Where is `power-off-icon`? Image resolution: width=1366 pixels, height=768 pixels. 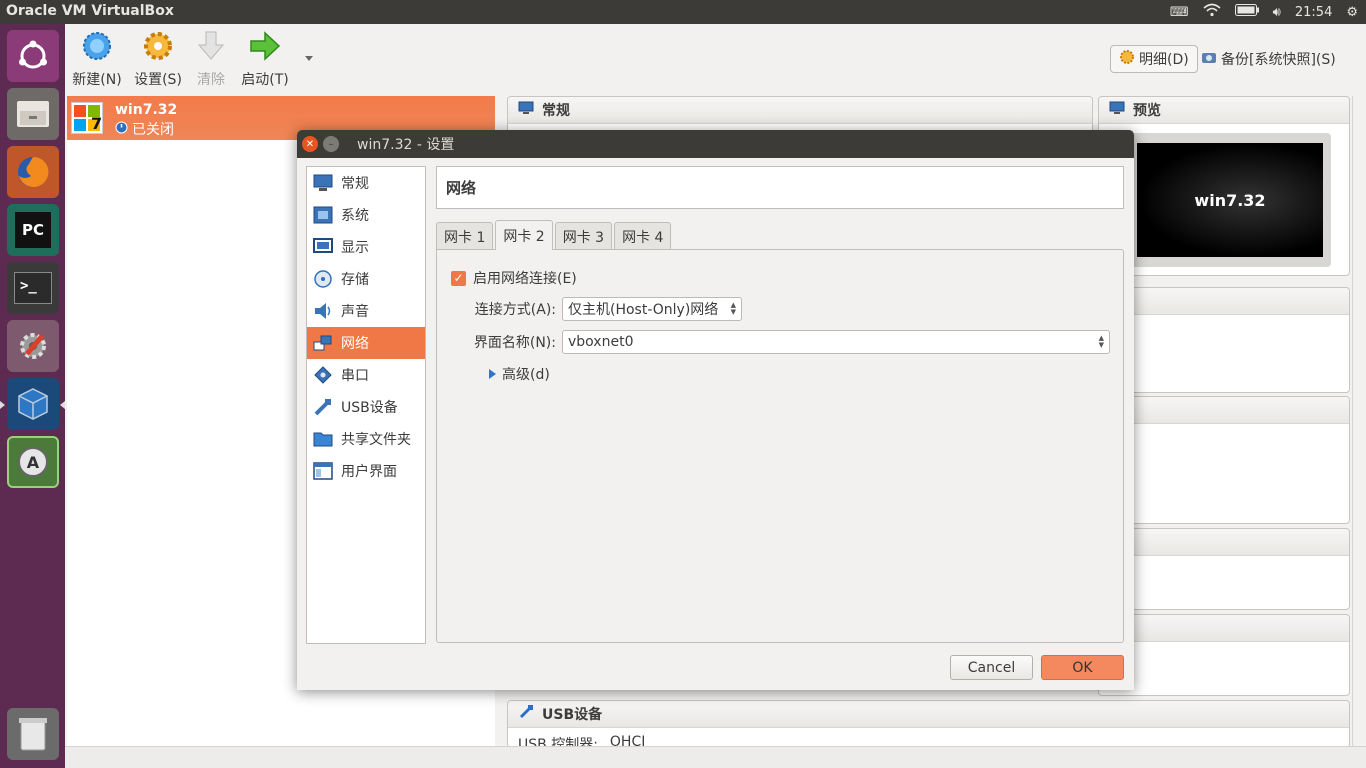
power-off-icon is located at coordinates (121, 129).